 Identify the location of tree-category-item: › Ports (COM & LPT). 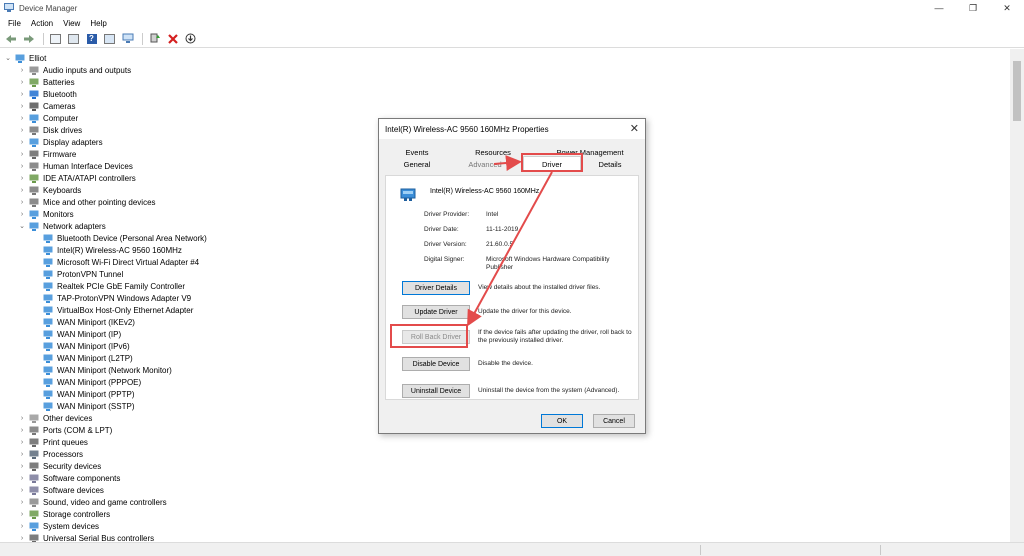
(65, 430).